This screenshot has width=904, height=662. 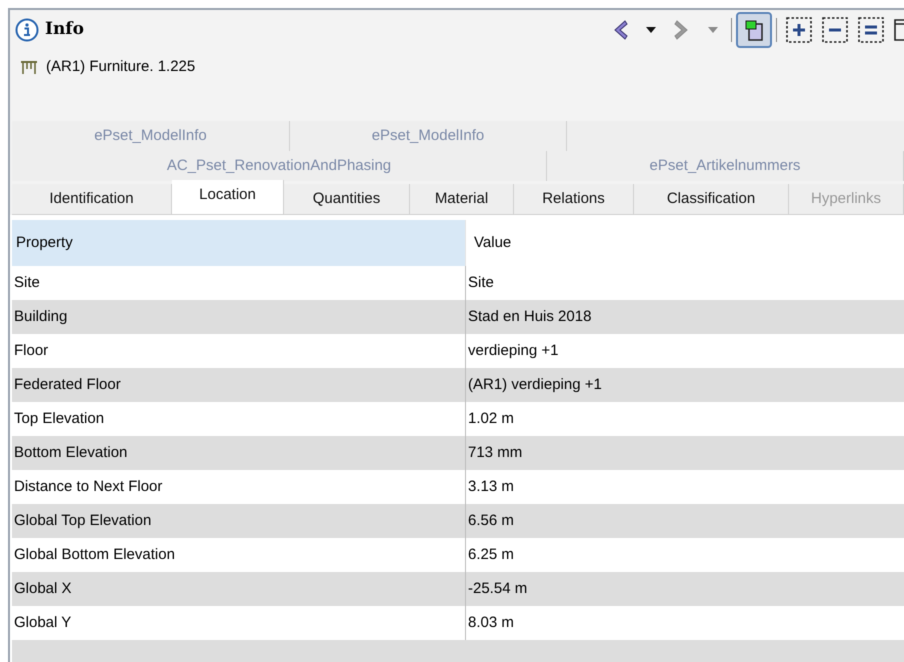 I want to click on table-cell-text: Global Y, so click(x=42, y=622).